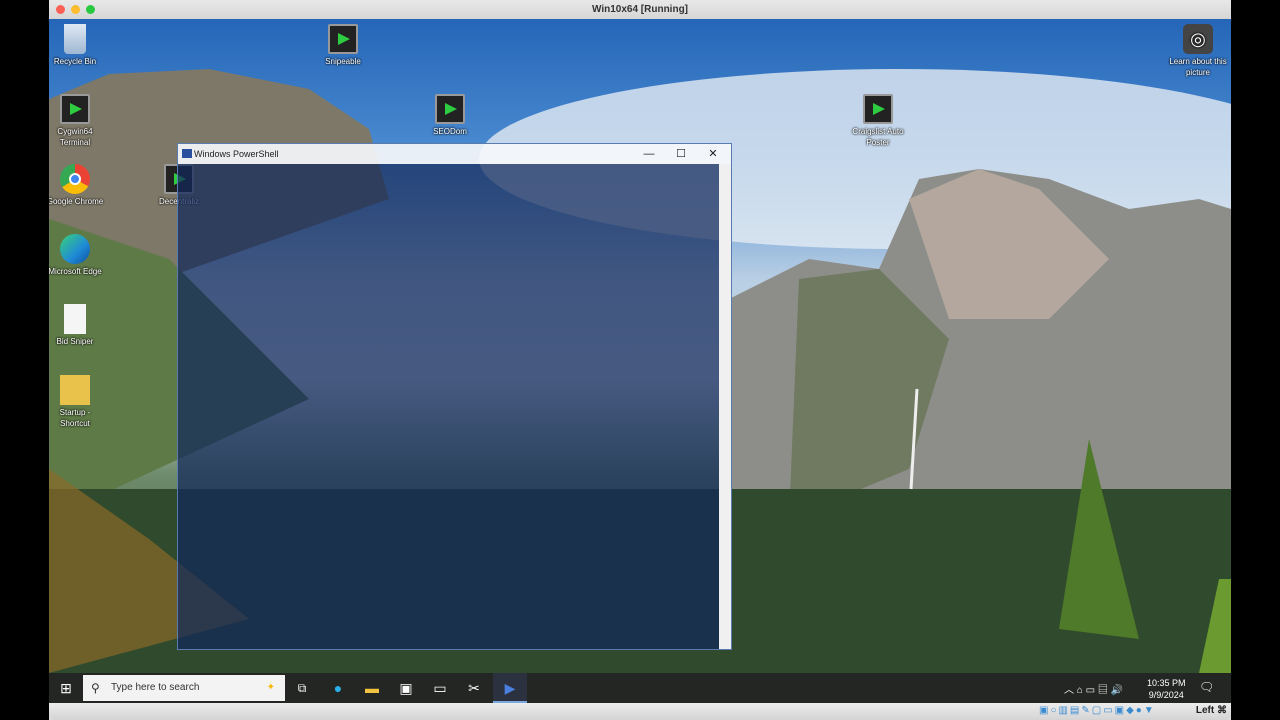  Describe the element at coordinates (75, 39) in the screenshot. I see `recycle-bin-icon` at that location.